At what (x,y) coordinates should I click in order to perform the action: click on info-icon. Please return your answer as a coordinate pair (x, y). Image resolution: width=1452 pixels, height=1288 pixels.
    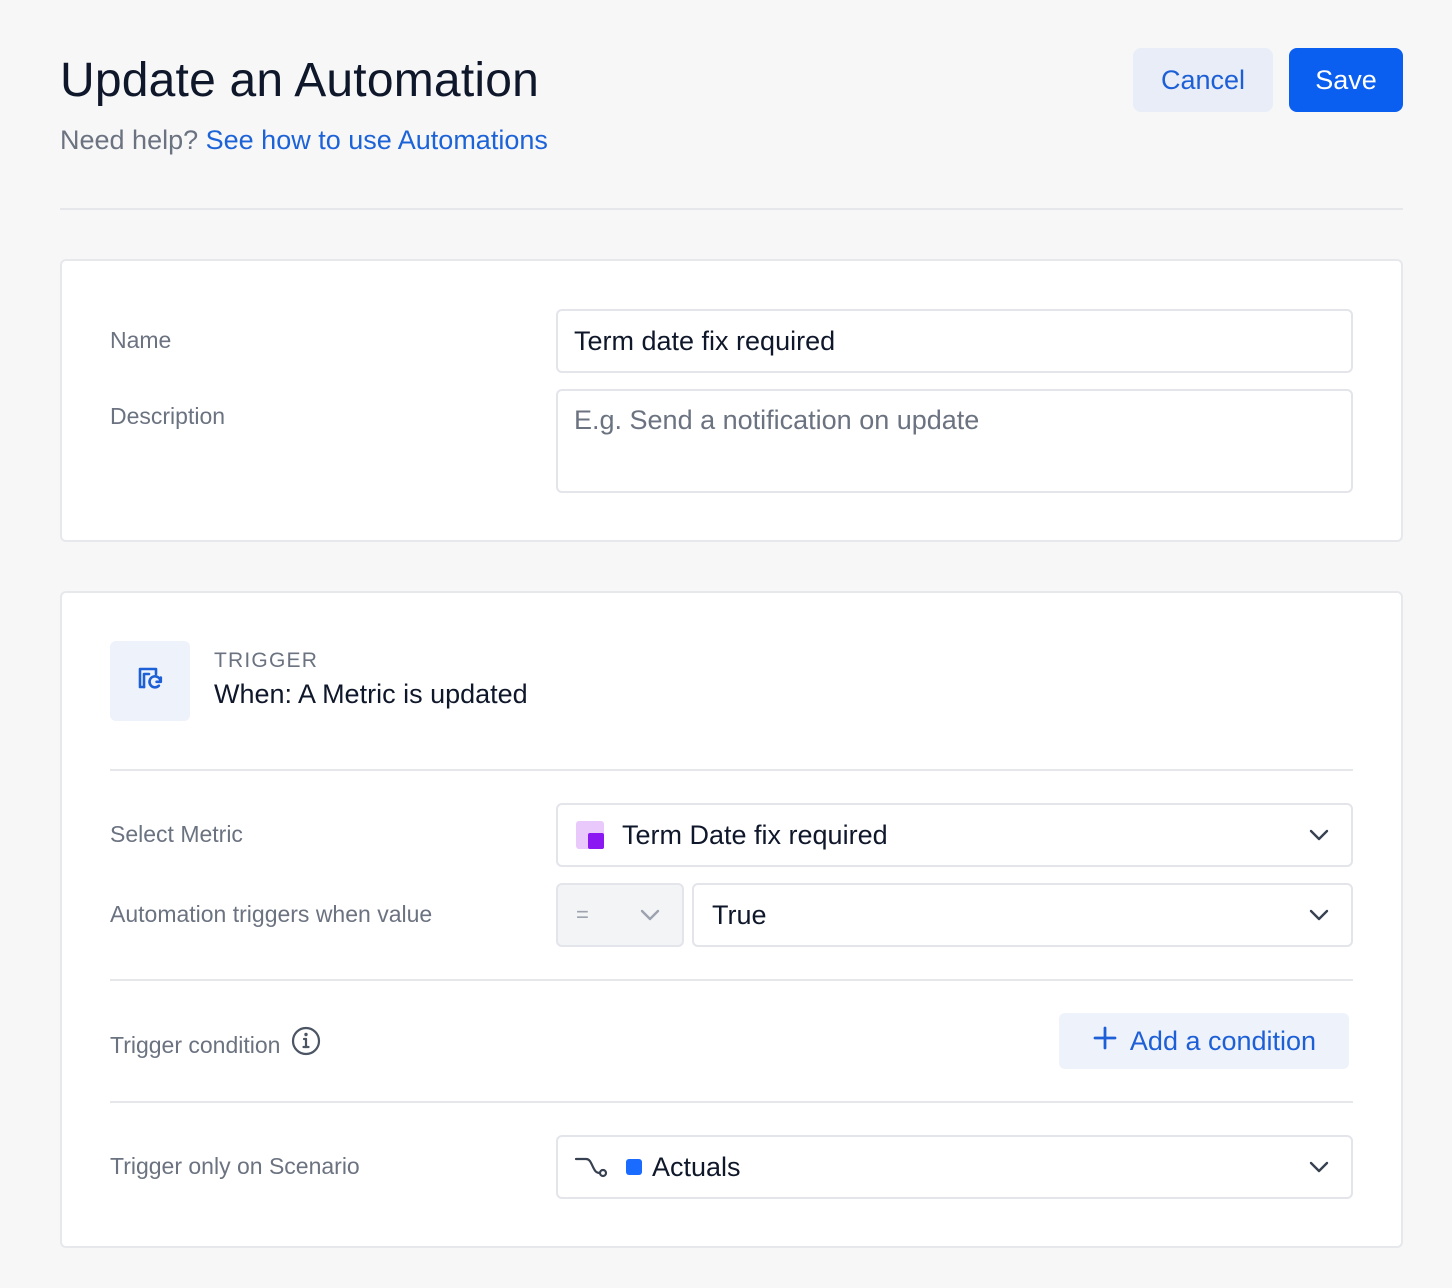
    Looking at the image, I should click on (306, 1044).